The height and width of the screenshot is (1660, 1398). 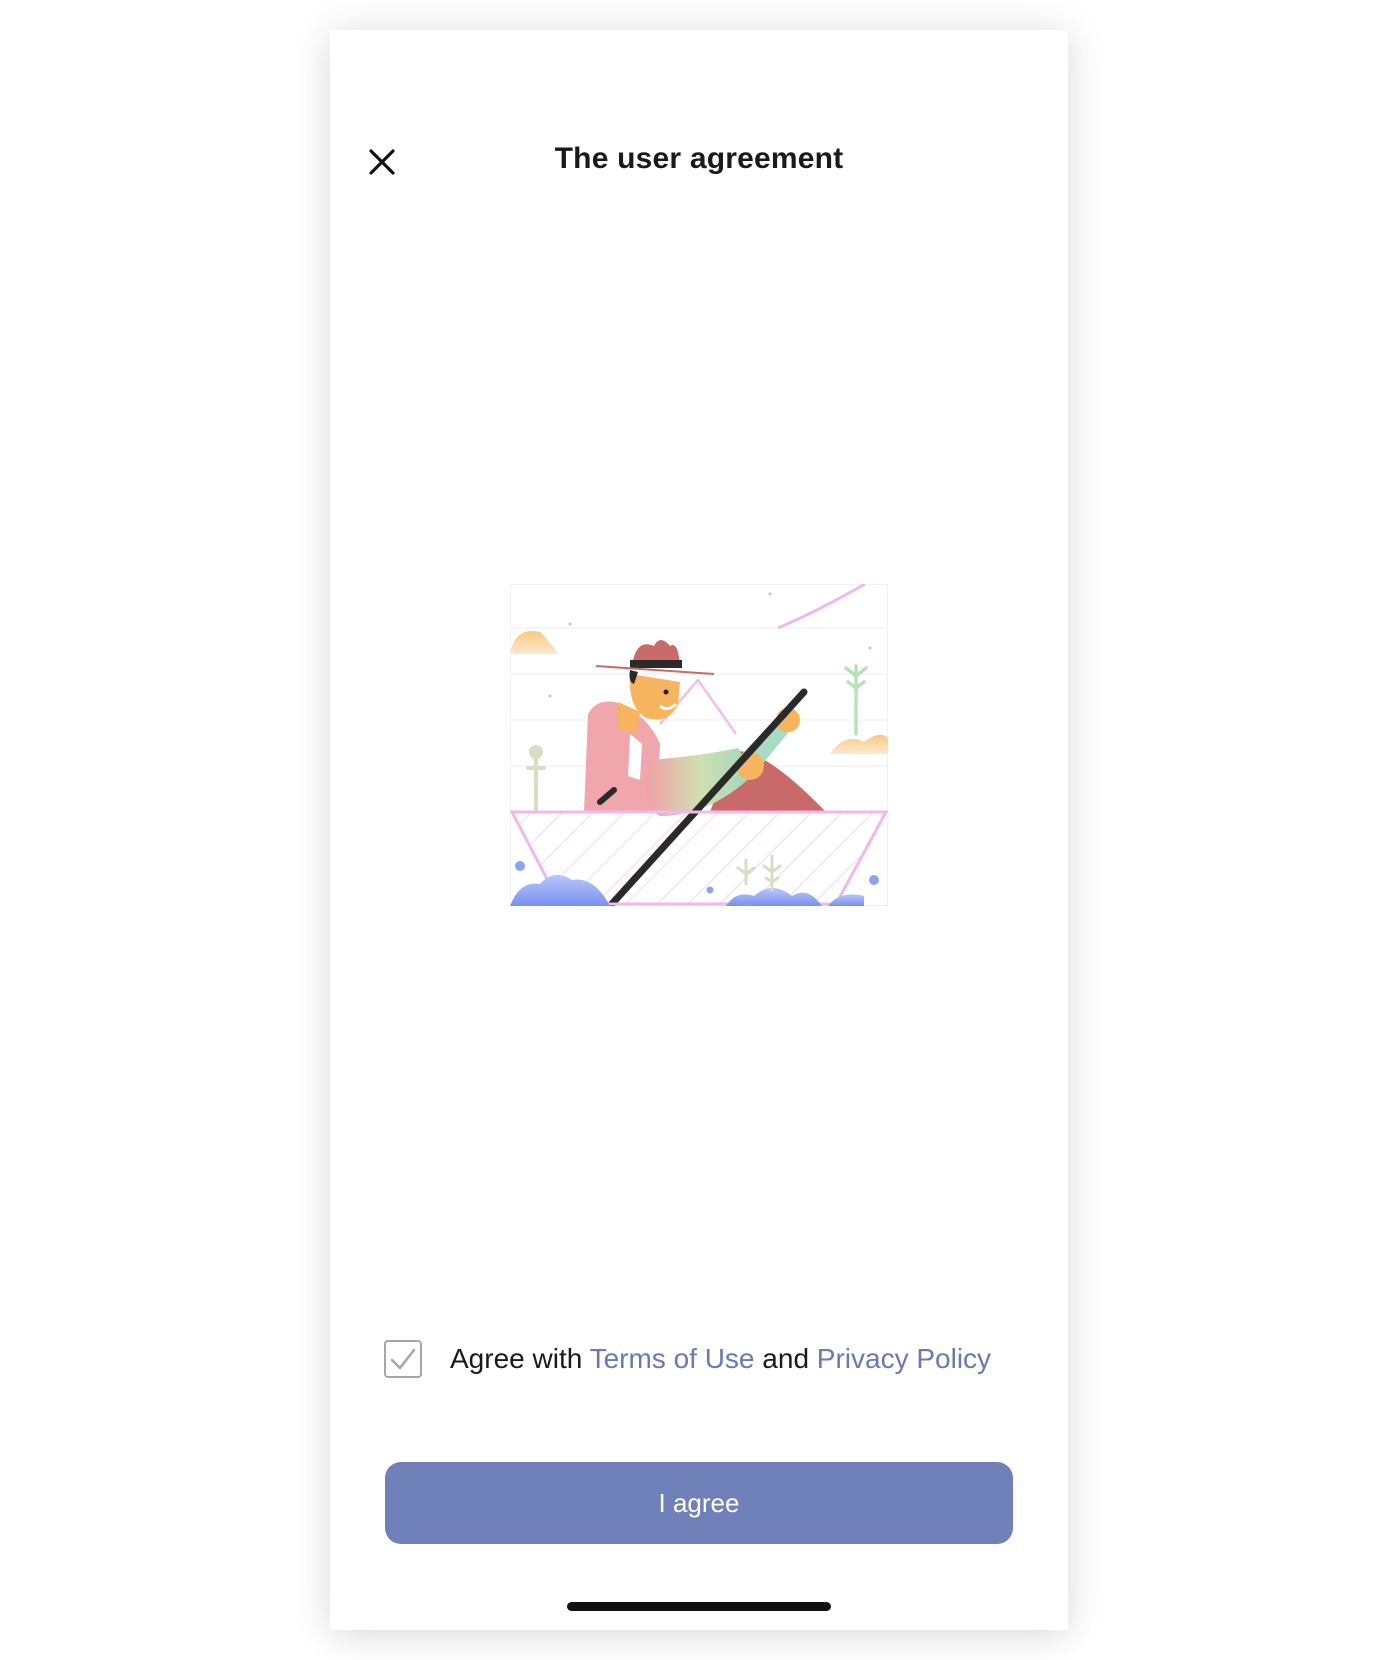 What do you see at coordinates (516, 1358) in the screenshot?
I see `agreement-prefix: Agree with` at bounding box center [516, 1358].